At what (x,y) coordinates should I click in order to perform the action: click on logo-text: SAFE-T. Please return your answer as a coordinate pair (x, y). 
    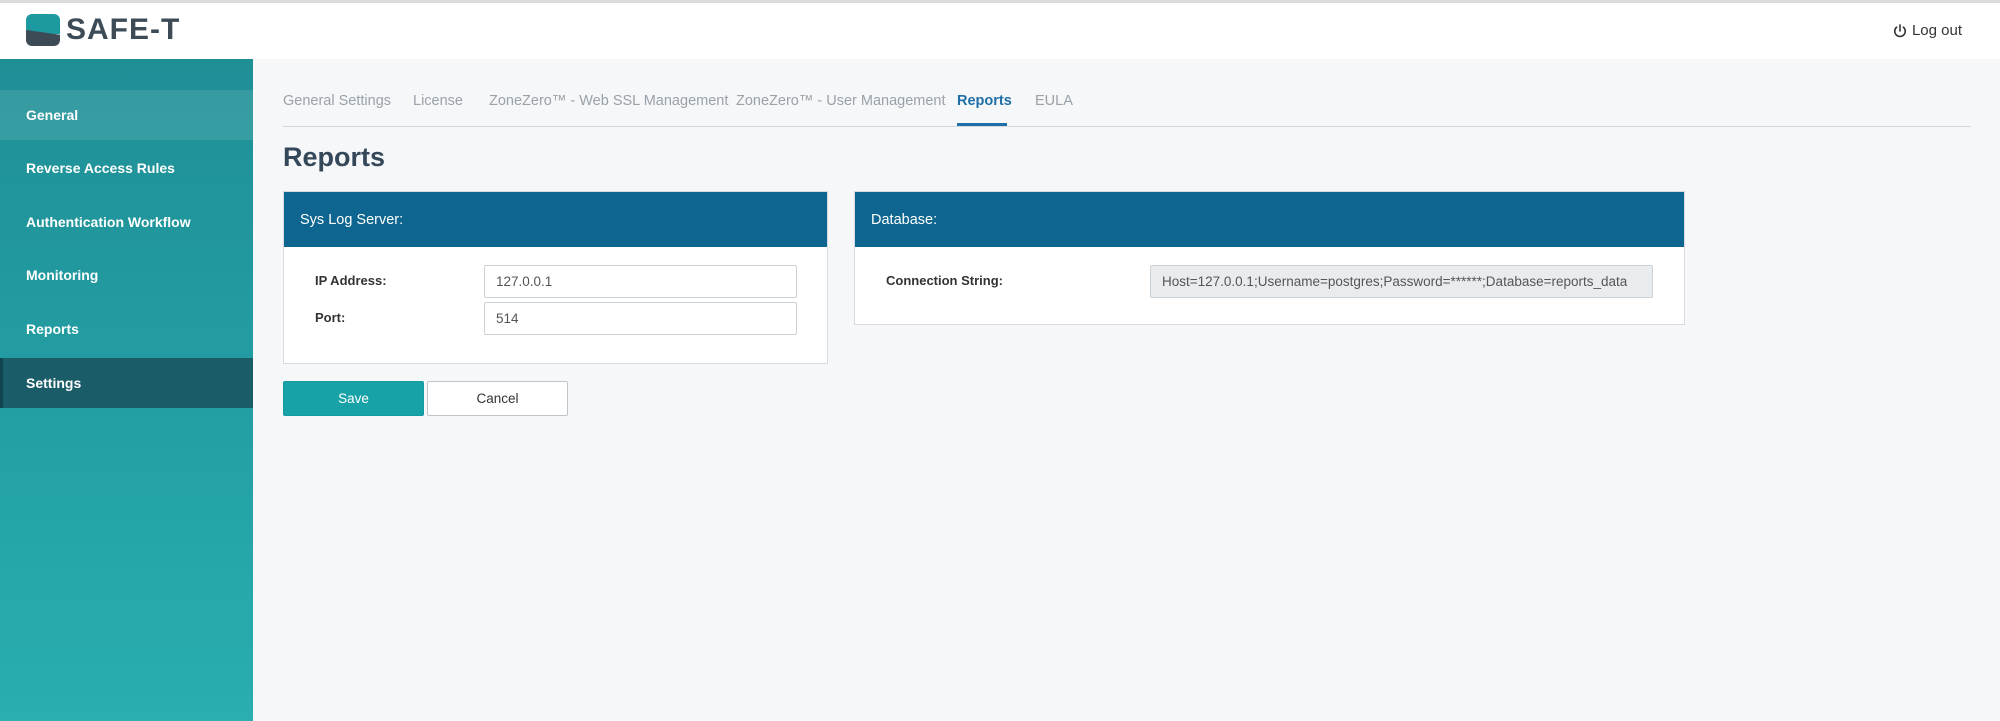
    Looking at the image, I should click on (123, 29).